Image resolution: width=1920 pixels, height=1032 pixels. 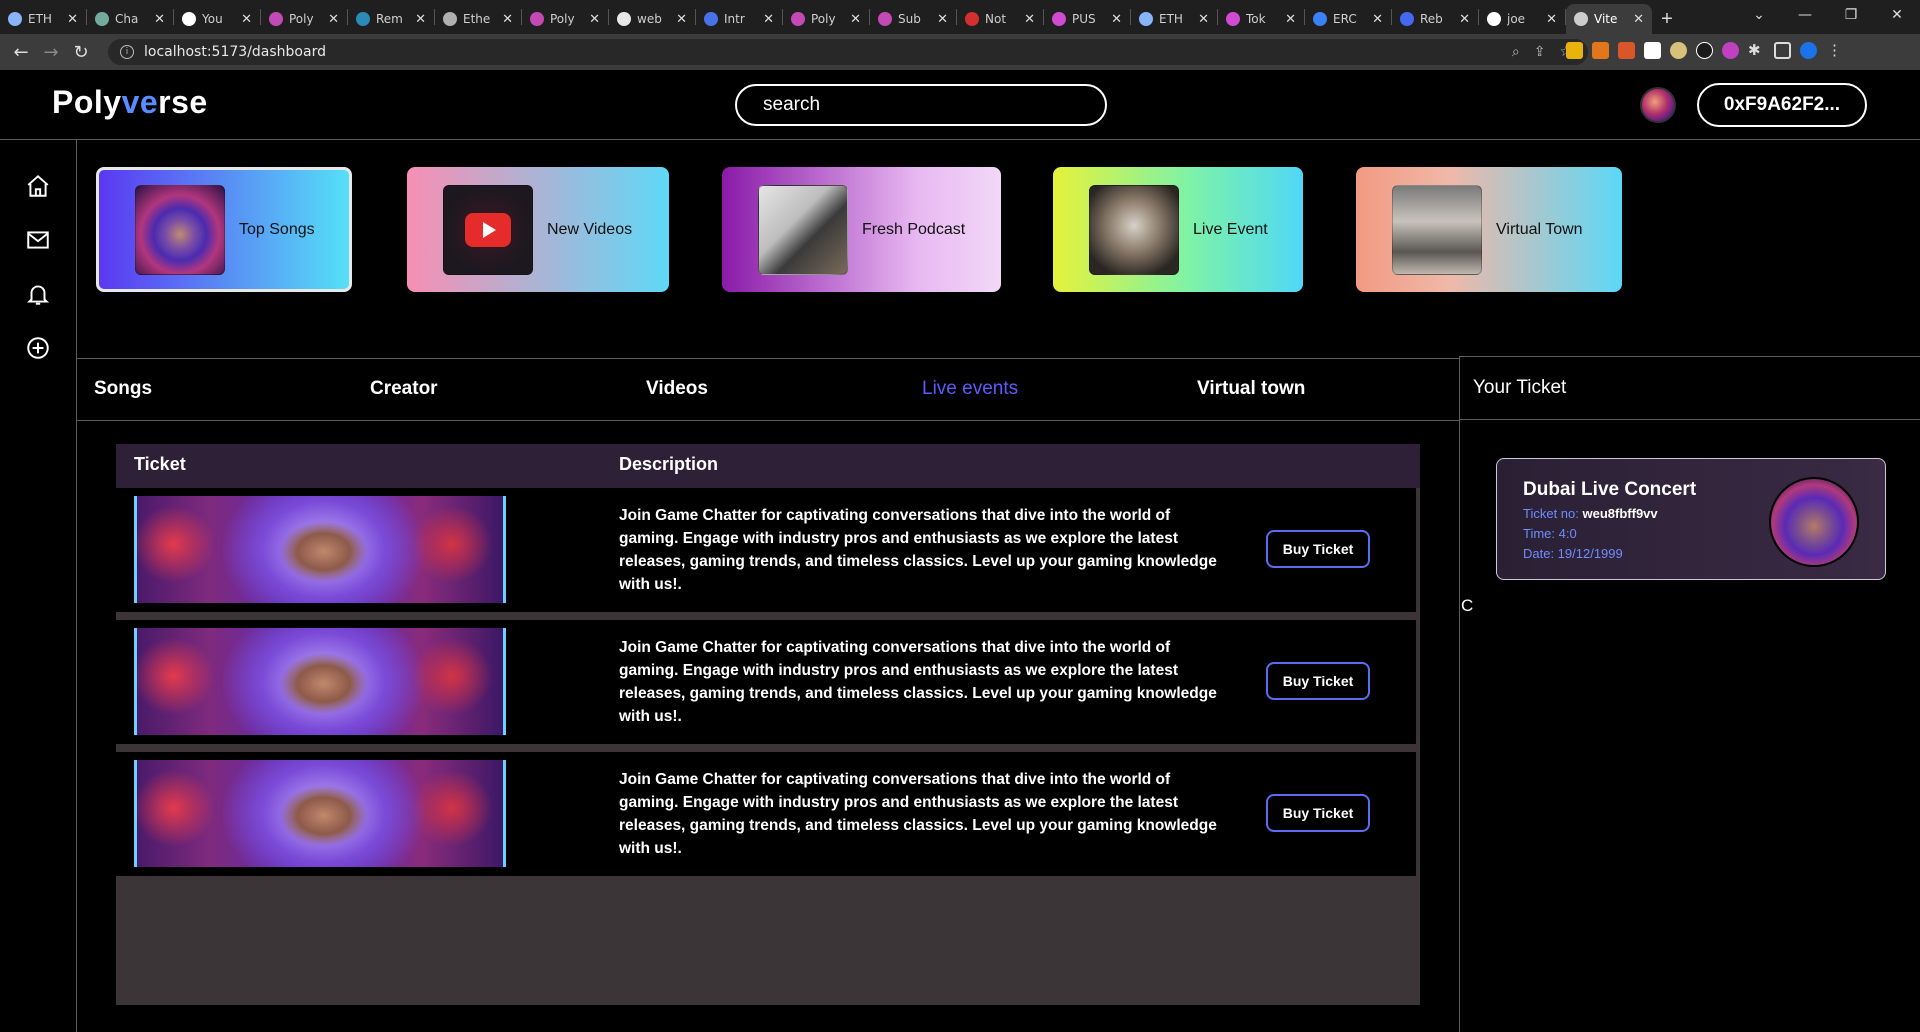 I want to click on share-icon: ⇪, so click(x=1540, y=52).